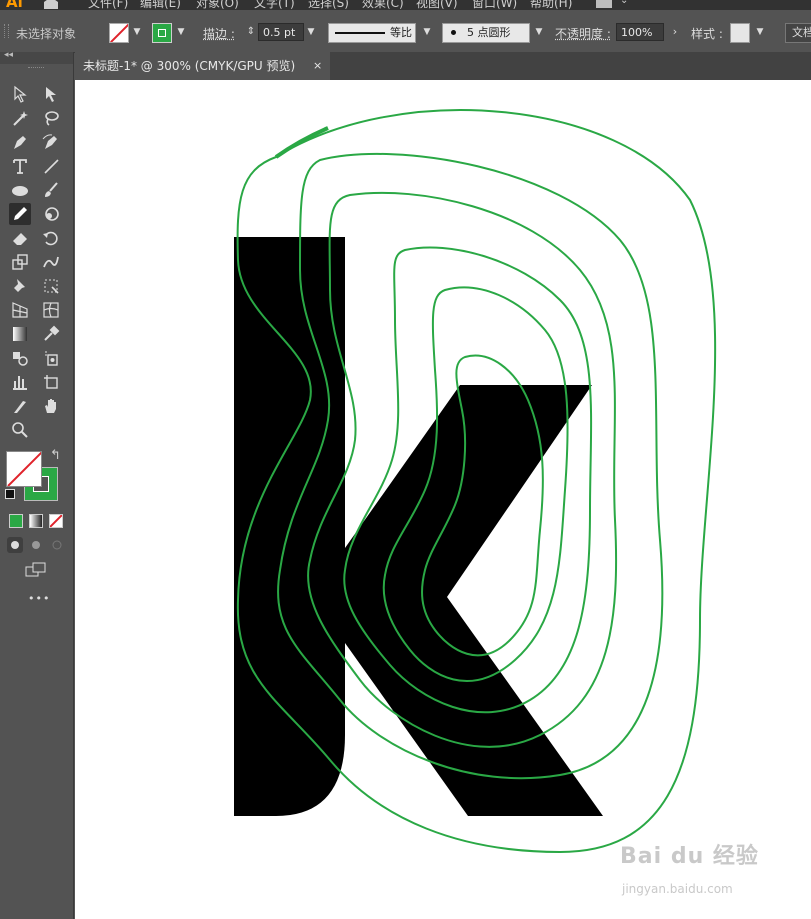 The image size is (811, 919). I want to click on puppet-warp-tool, so click(20, 286).